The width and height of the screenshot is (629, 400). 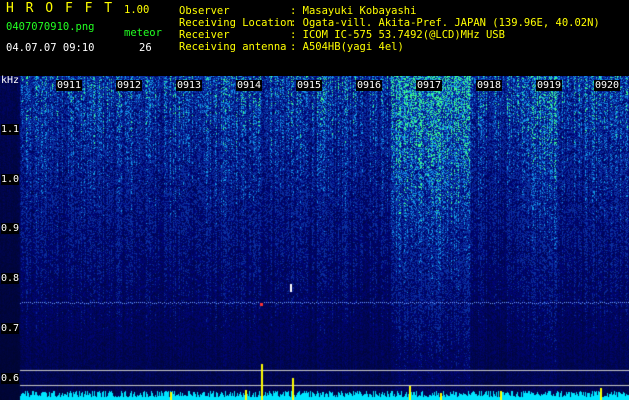 What do you see at coordinates (69, 85) in the screenshot?
I see `time-tick-label: 0911` at bounding box center [69, 85].